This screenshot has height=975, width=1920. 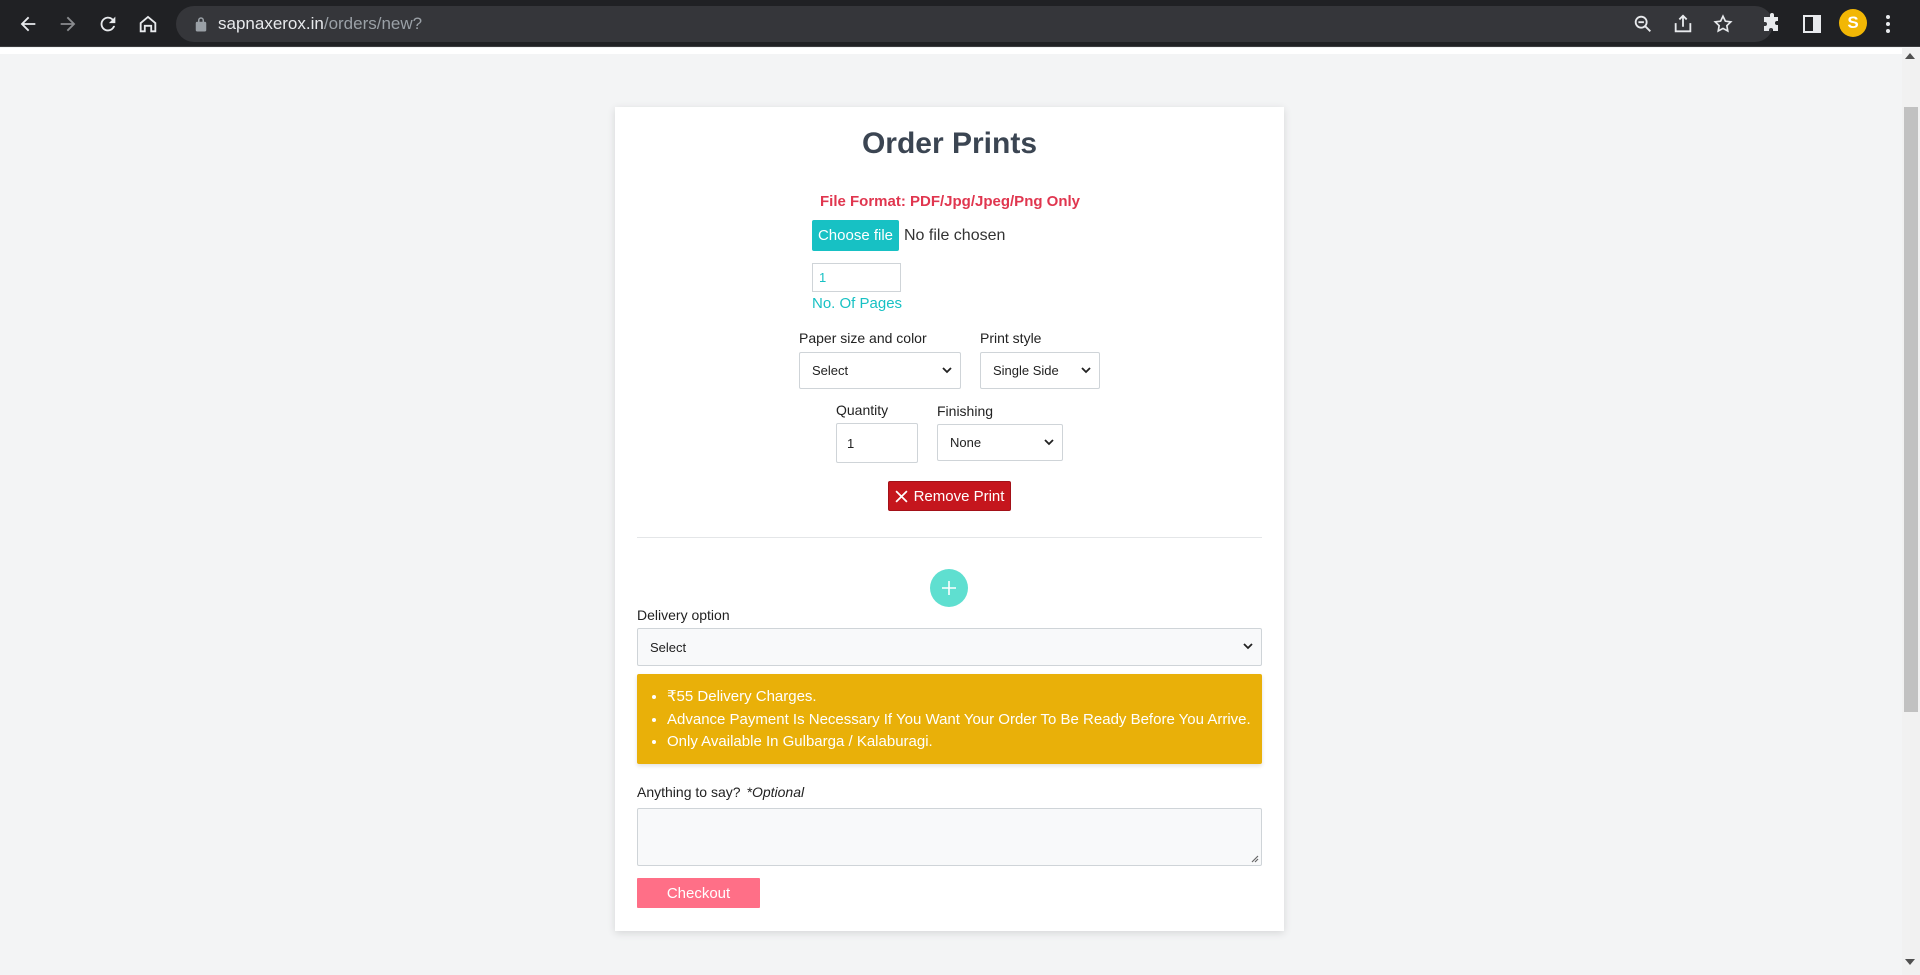 I want to click on file-format-note: File Format: PDF/Jpg/Jpeg/Png Only, so click(x=950, y=201).